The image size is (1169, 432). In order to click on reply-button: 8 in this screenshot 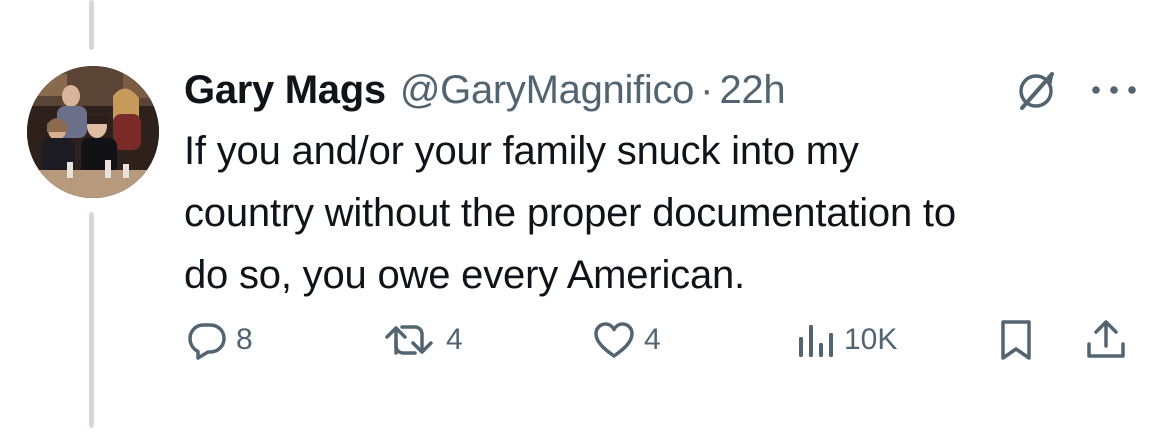, I will do `click(219, 340)`.